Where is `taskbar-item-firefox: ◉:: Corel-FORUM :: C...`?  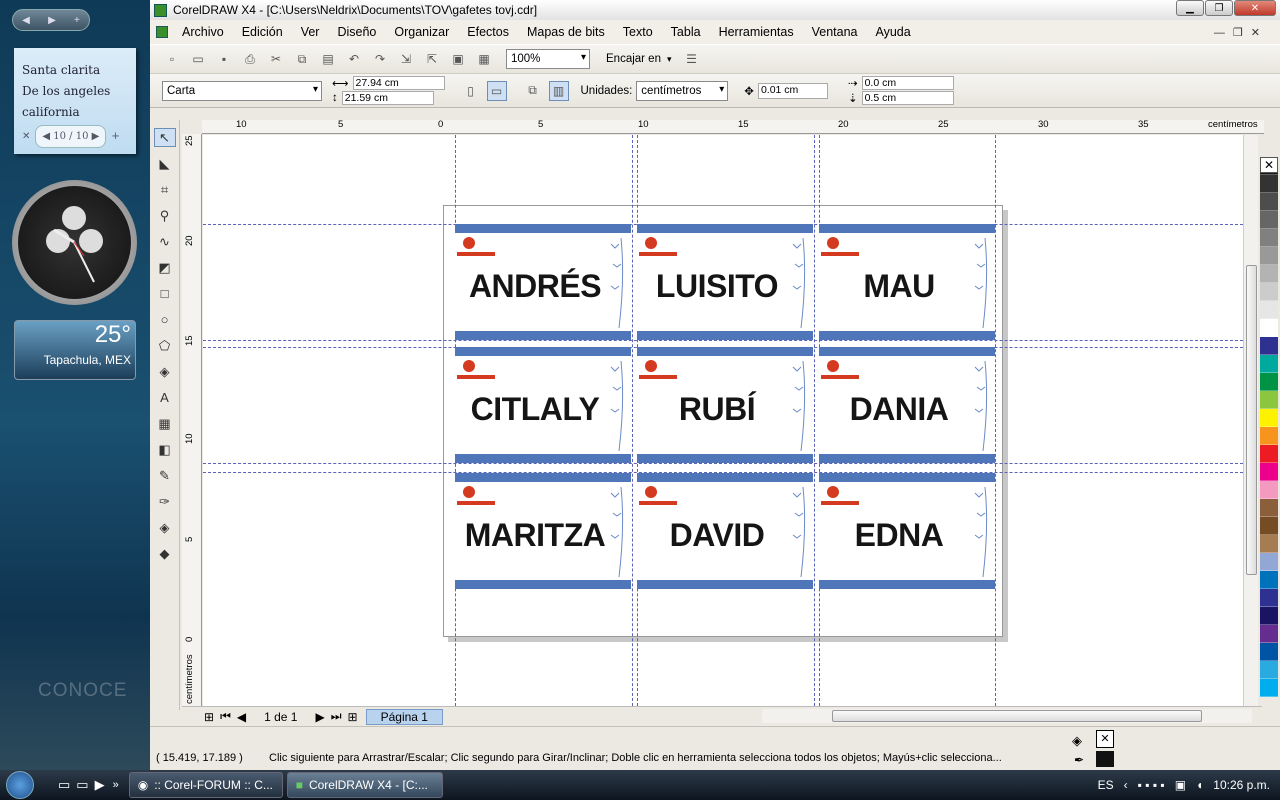 taskbar-item-firefox: ◉:: Corel-FORUM :: C... is located at coordinates (205, 785).